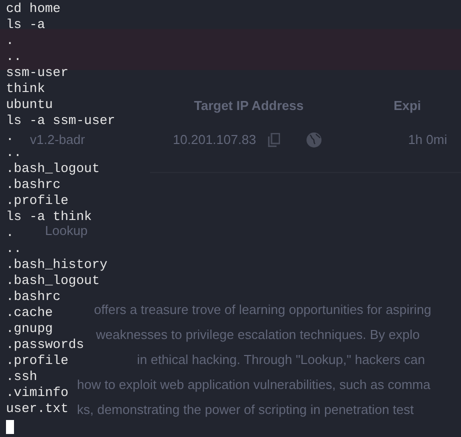 This screenshot has height=437, width=461. I want to click on section-title: Lookup, so click(67, 231).